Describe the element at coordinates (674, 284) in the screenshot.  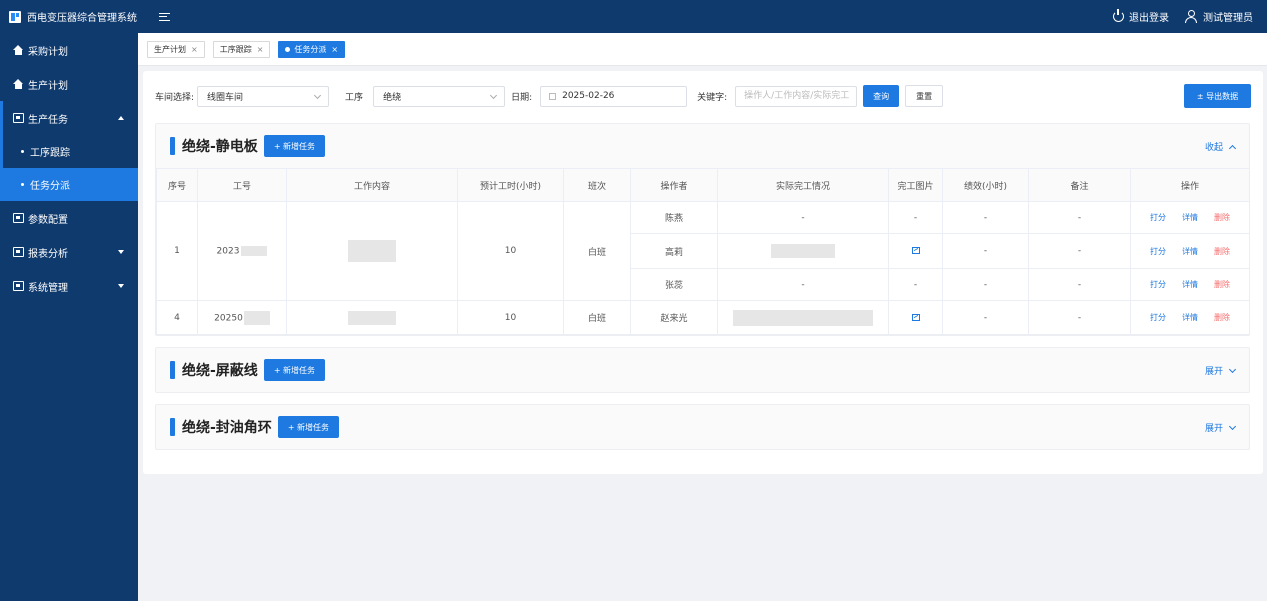
I see `row-operator: 张蕊` at that location.